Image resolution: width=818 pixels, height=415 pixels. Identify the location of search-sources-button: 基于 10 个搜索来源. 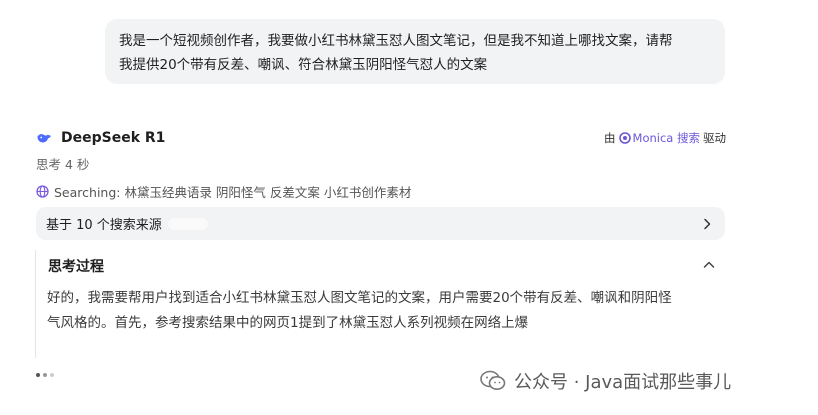
(380, 223).